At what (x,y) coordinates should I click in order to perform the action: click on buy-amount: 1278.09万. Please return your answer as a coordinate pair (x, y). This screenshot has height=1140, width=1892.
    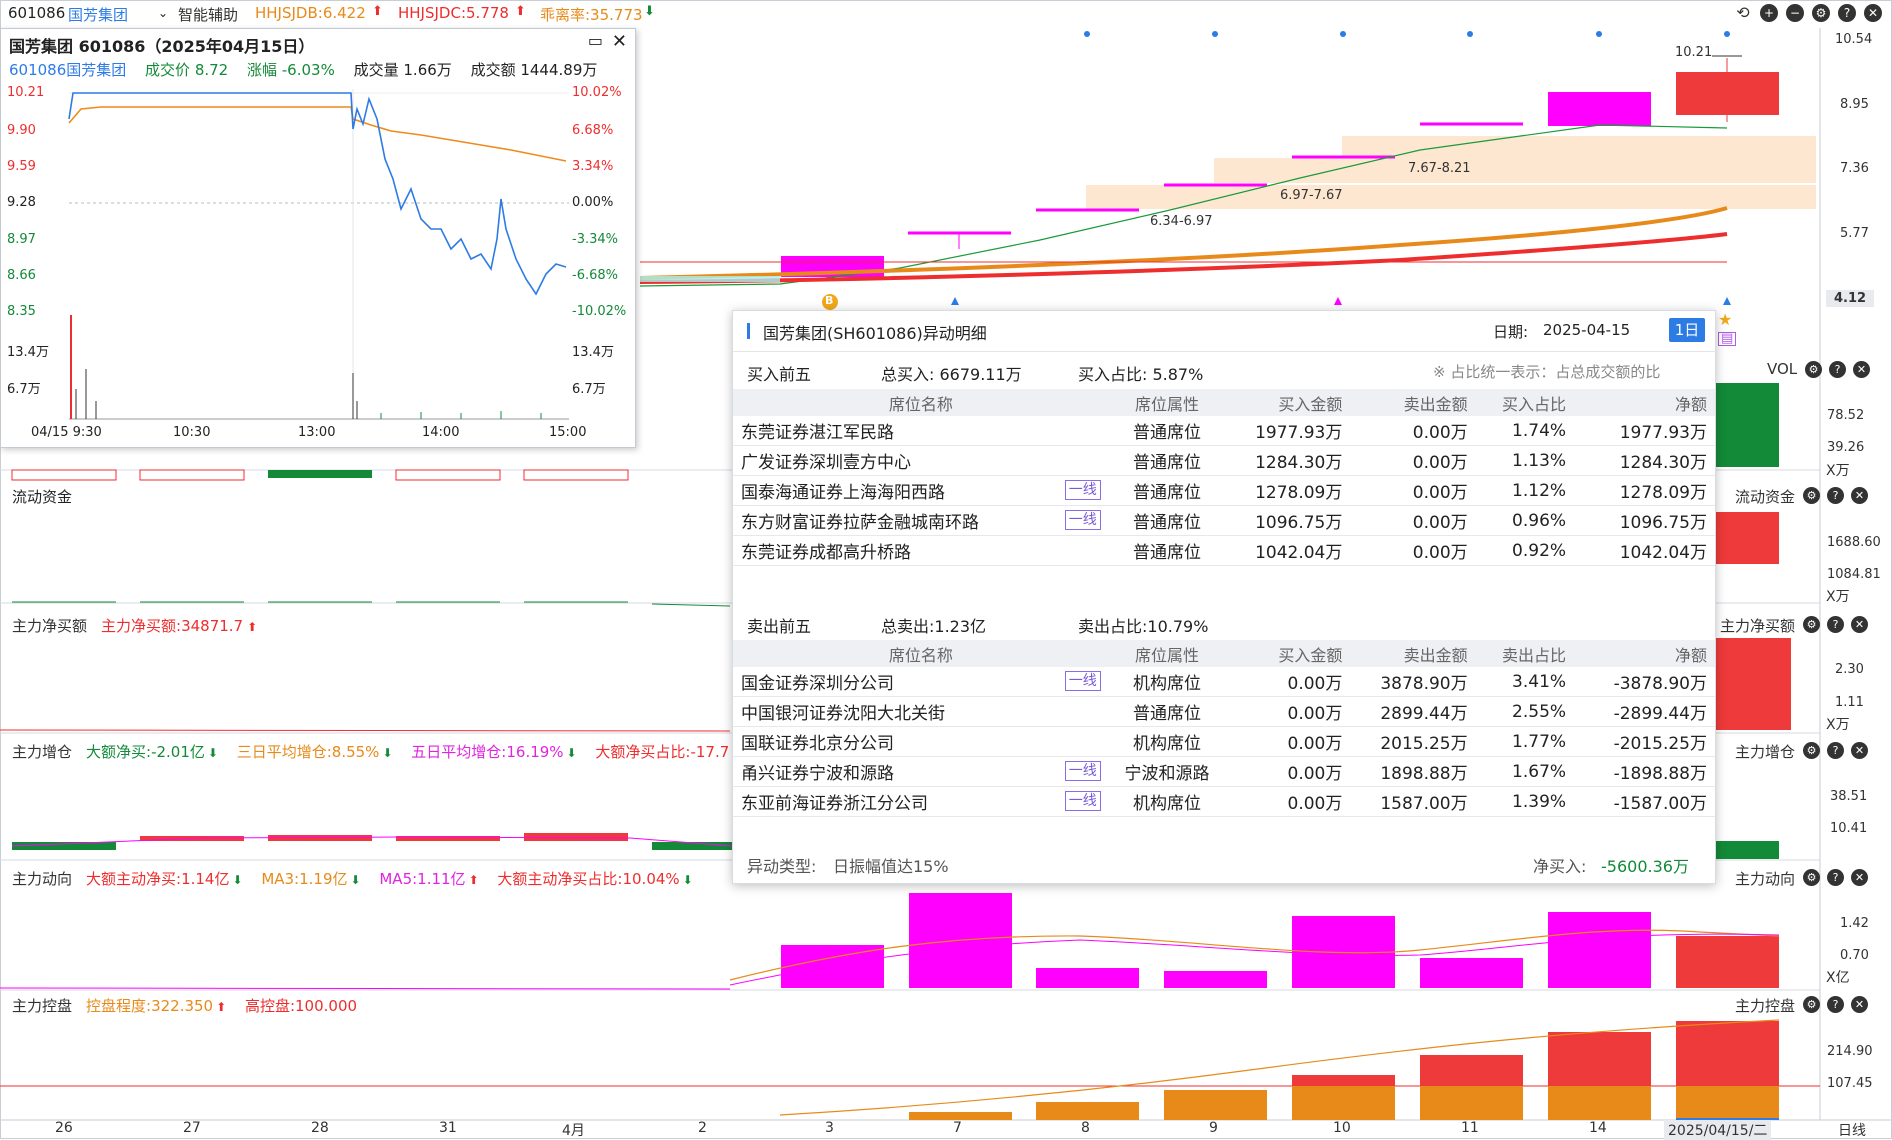
    Looking at the image, I should click on (1288, 490).